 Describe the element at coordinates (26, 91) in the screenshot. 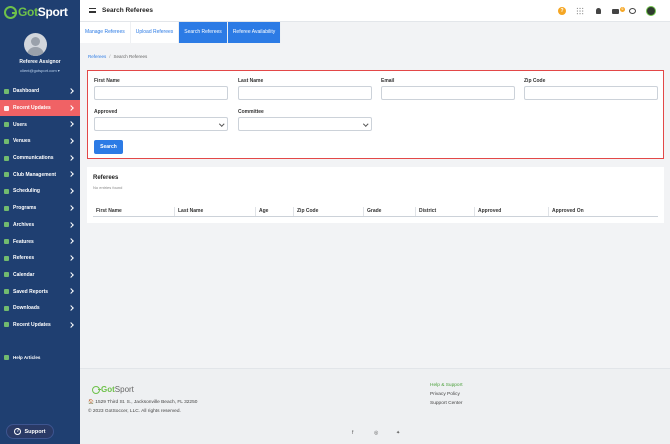

I see `sidebar-item-label: Dashboard` at that location.